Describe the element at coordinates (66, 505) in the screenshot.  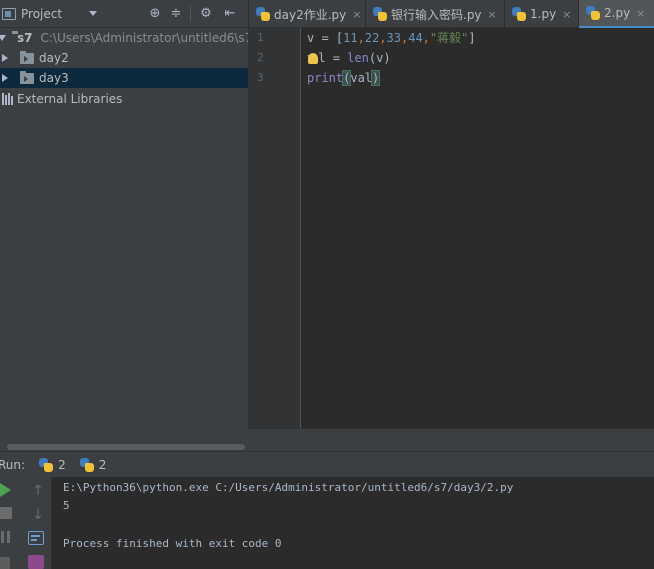
I see `console-line: 5` at that location.